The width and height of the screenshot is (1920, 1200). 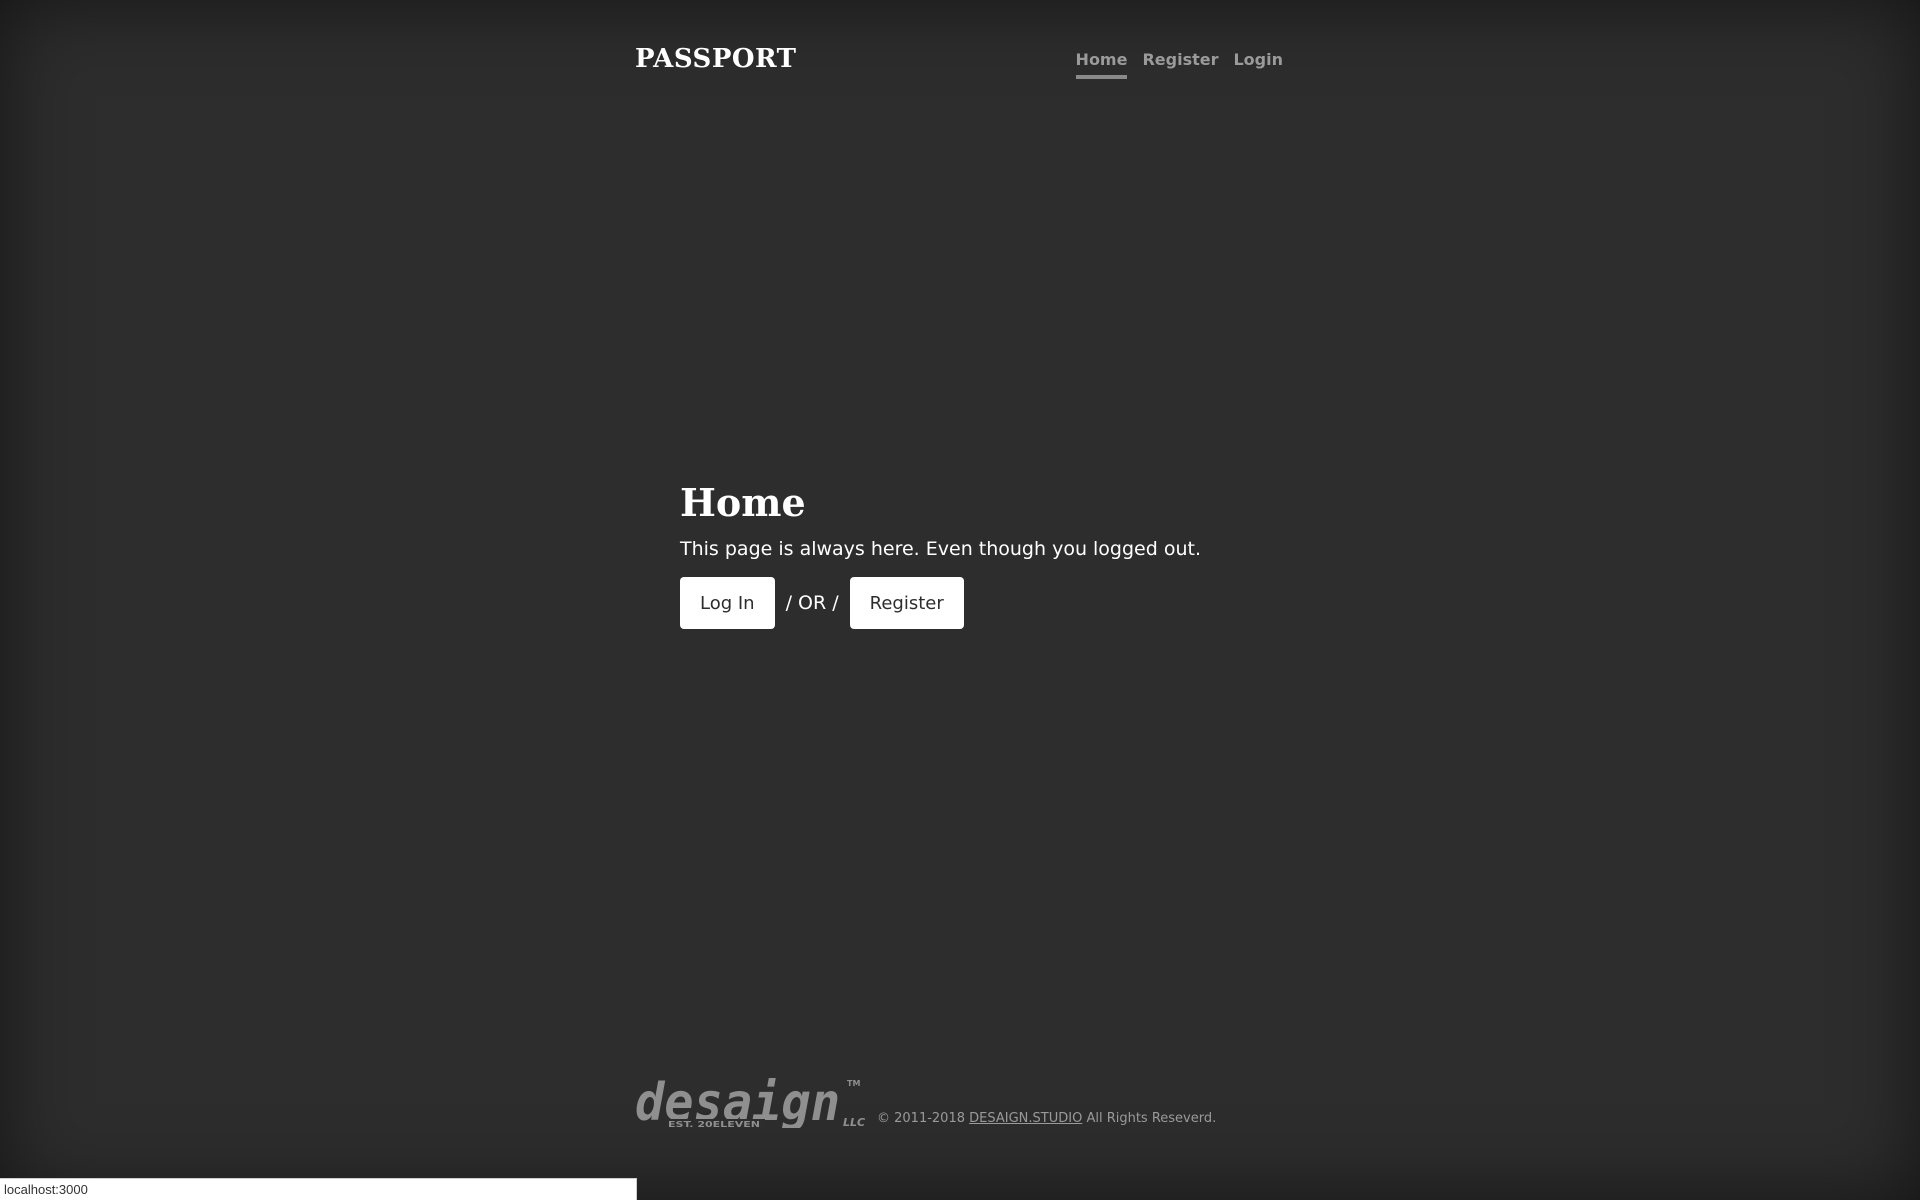 What do you see at coordinates (960, 60) in the screenshot?
I see `site-header: PASSPORT Home Register Login` at bounding box center [960, 60].